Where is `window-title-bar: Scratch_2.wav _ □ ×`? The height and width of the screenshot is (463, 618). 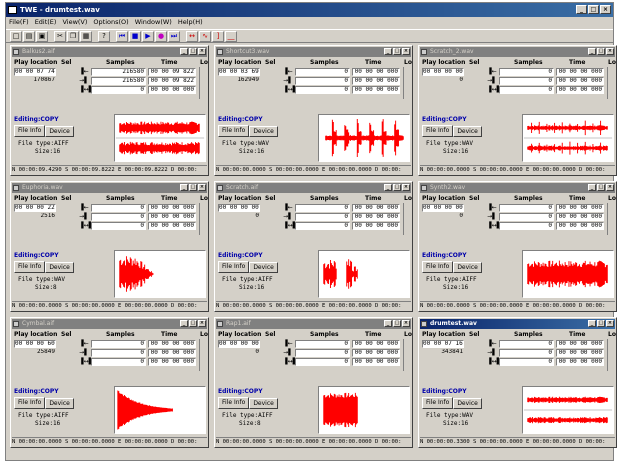
window-title-bar: Scratch_2.wav _ □ × is located at coordinates (517, 52).